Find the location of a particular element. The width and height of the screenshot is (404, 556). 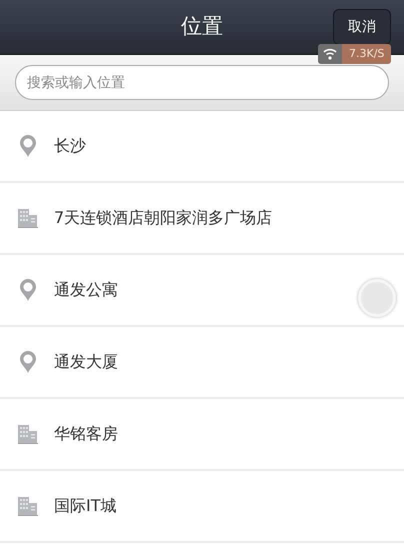

location-name: 长沙 is located at coordinates (70, 146).